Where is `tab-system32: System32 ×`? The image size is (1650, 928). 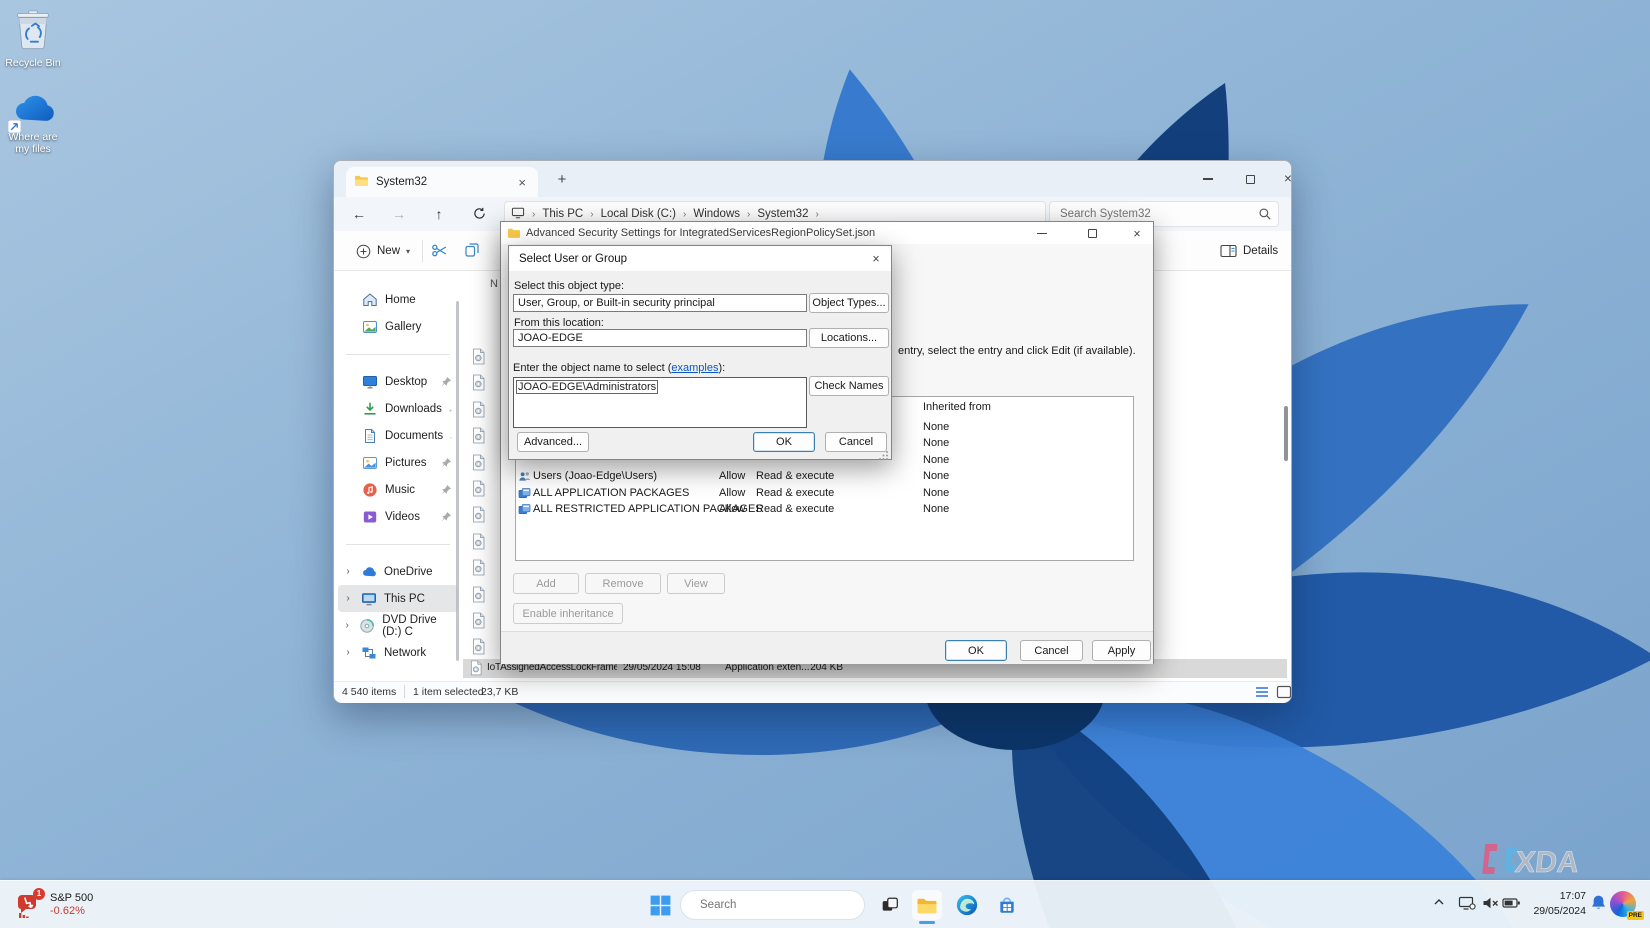
tab-system32: System32 × is located at coordinates (442, 182).